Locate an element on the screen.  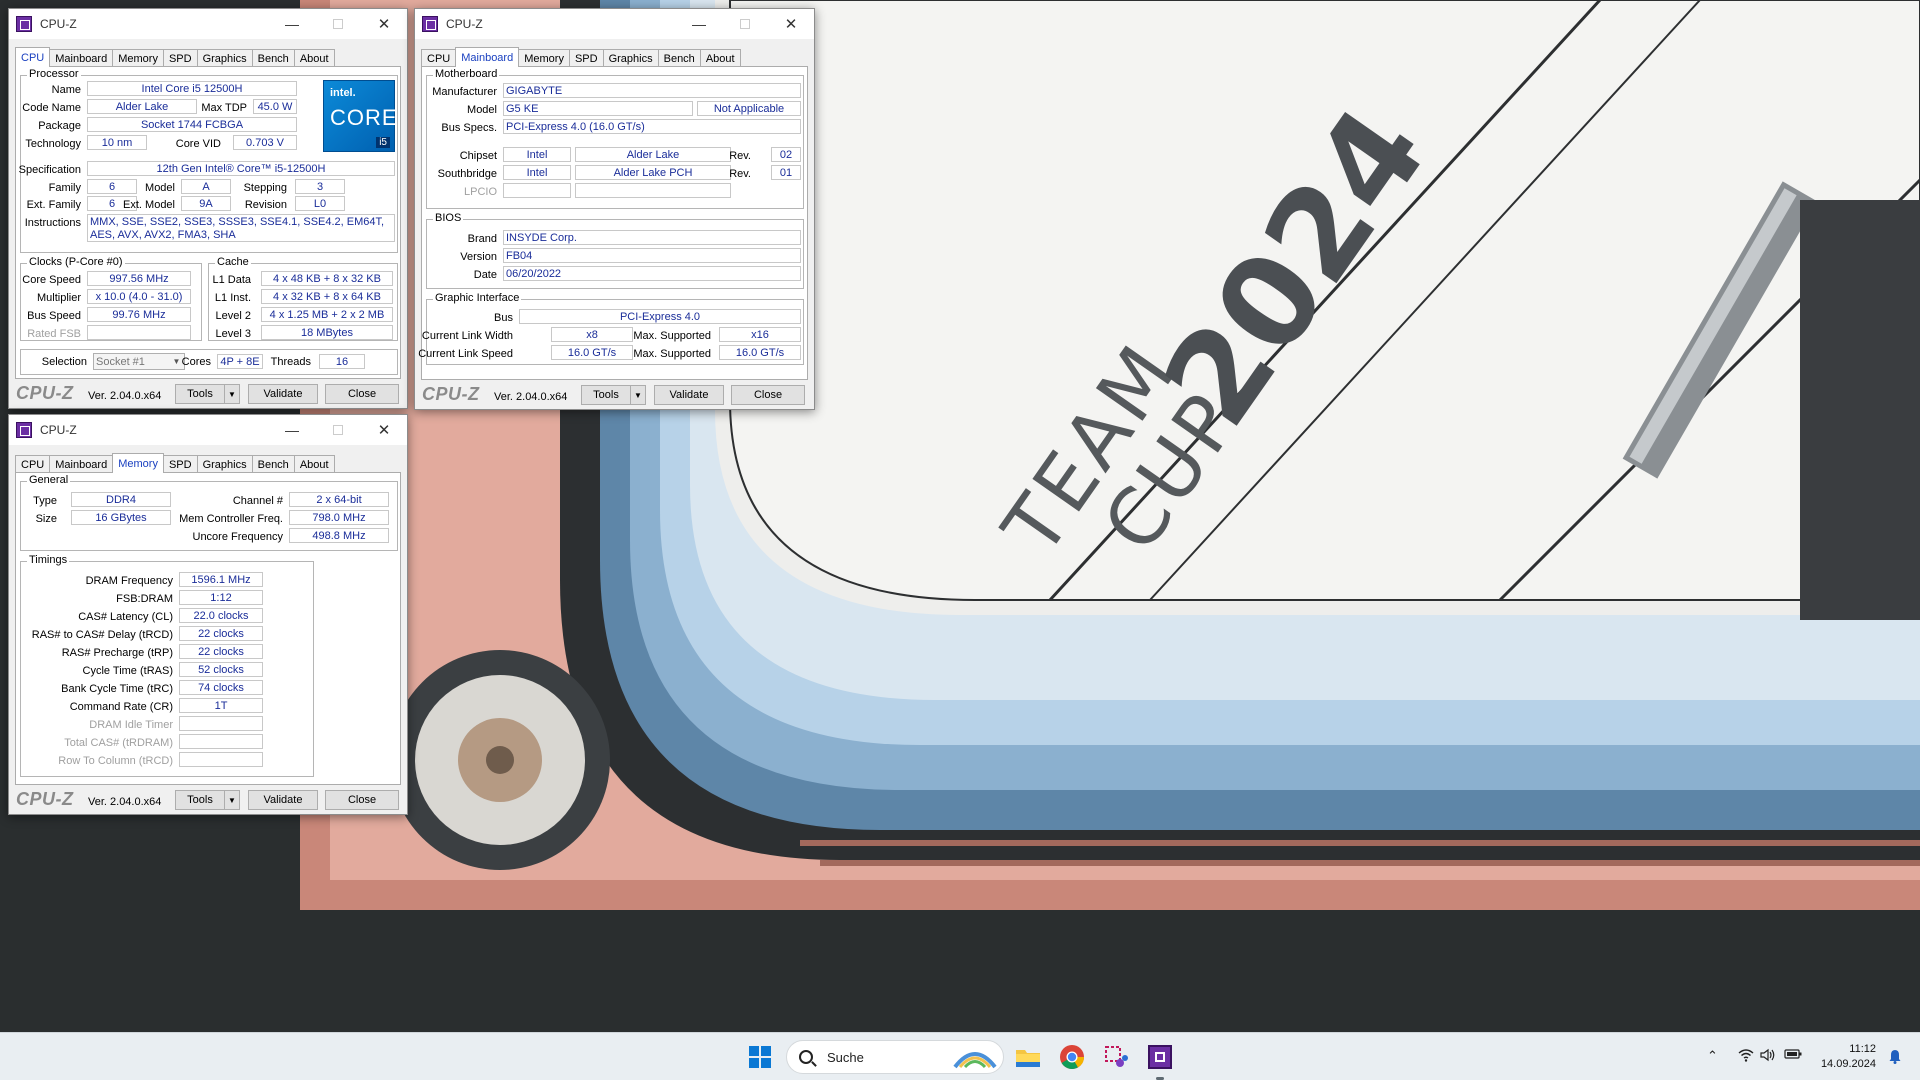
bios-date-value: 06/20/2022 is located at coordinates (652, 273).